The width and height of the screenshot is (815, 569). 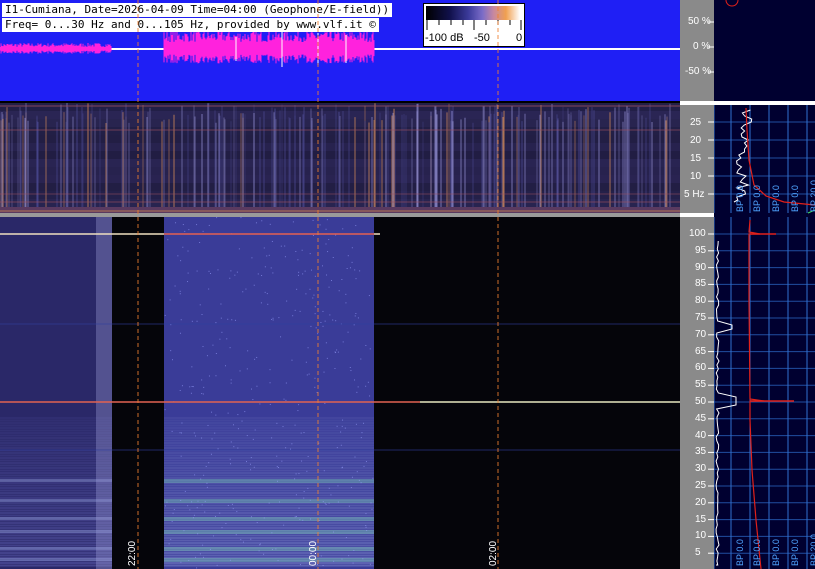 I want to click on spectrum-side-panel, so click(x=764, y=284).